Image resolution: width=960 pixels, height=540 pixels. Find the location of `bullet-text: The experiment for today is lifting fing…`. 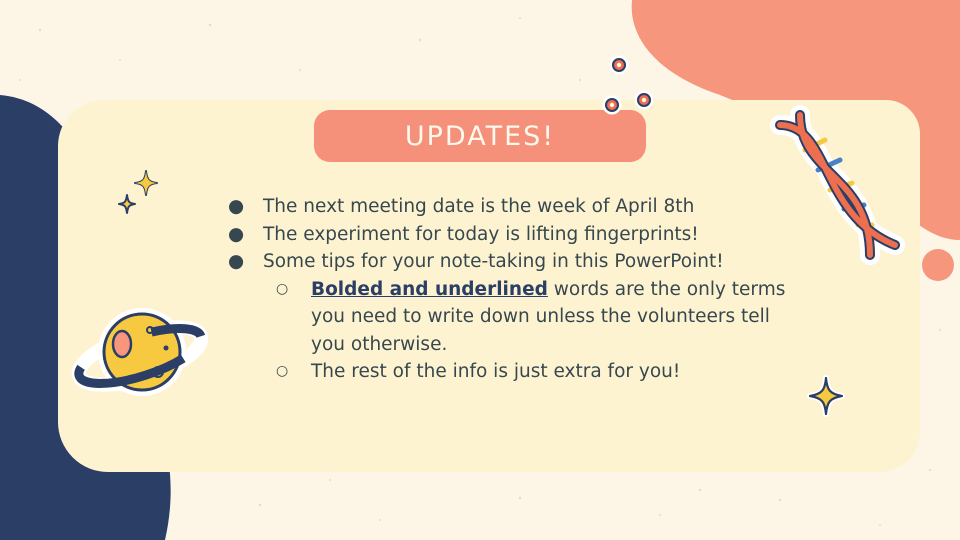

bullet-text: The experiment for today is lifting fing… is located at coordinates (481, 234).